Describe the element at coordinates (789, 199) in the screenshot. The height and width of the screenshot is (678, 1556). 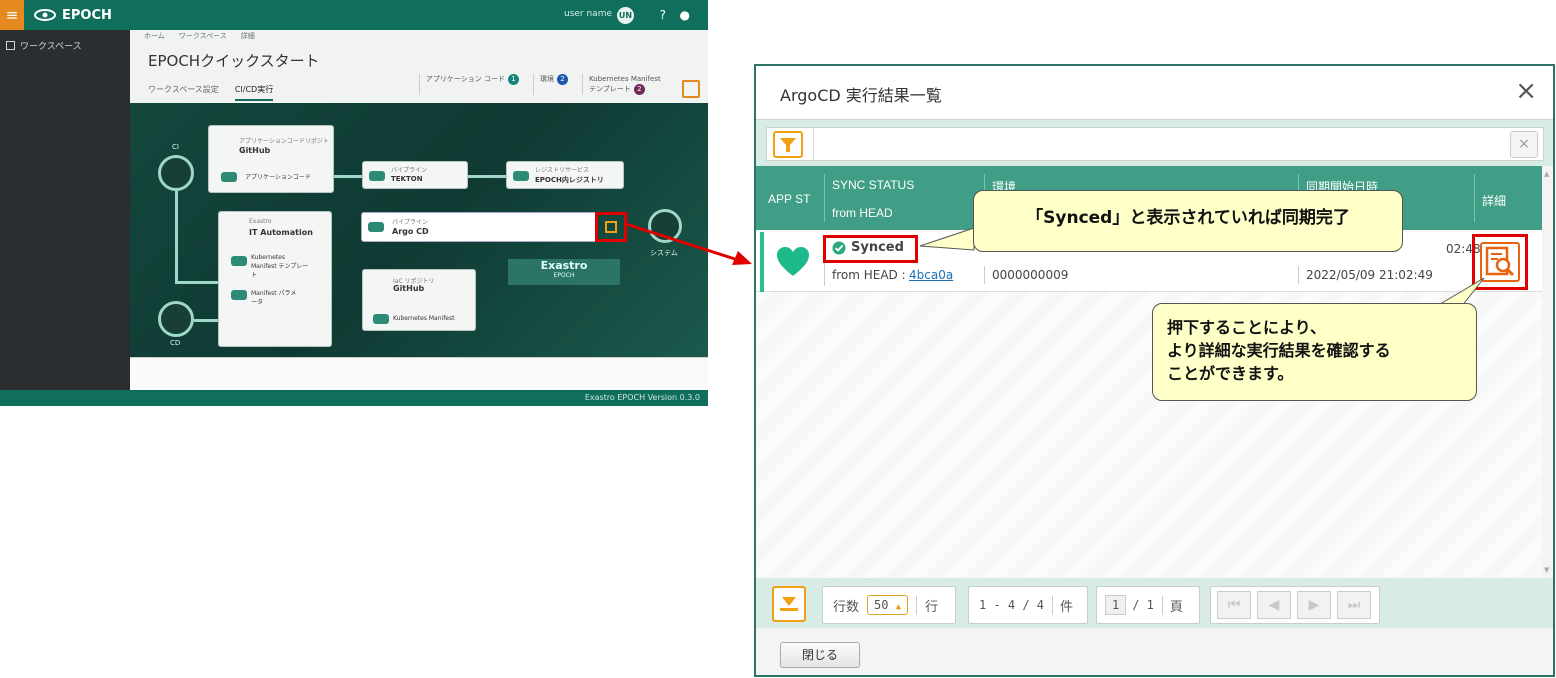
I see `col-app-status: APP ST` at that location.